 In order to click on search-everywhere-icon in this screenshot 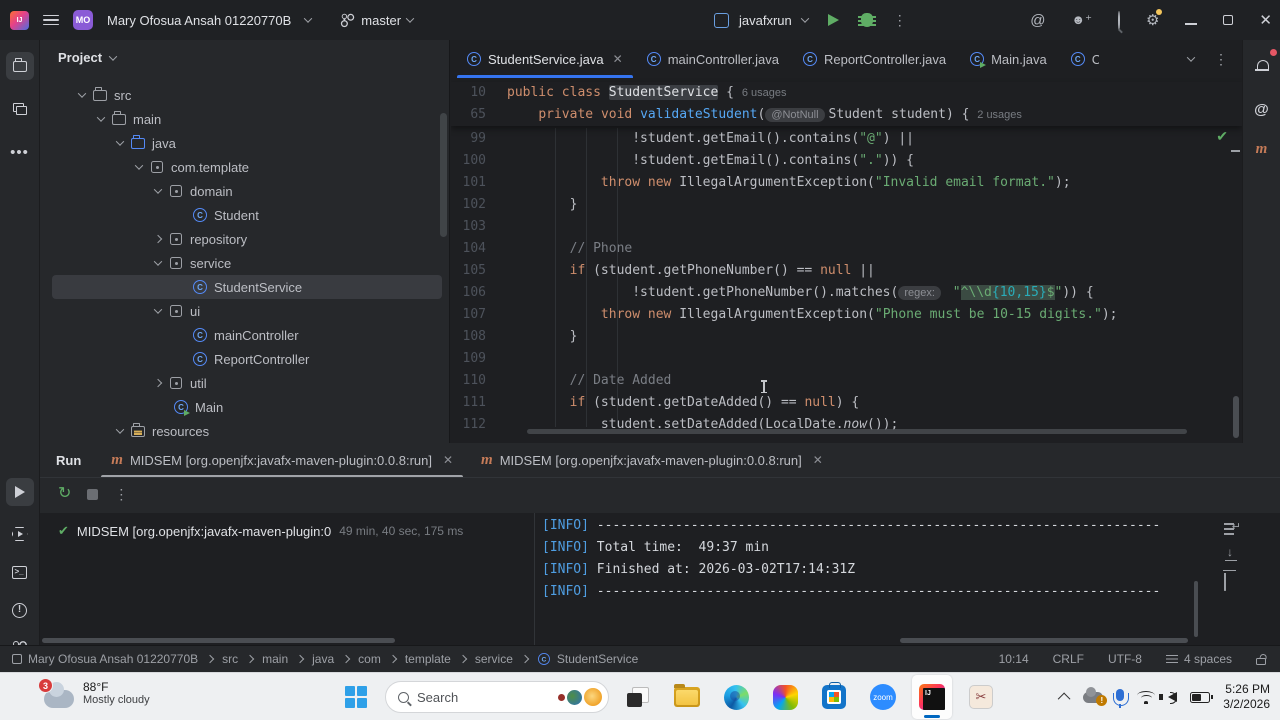, I will do `click(1118, 20)`.